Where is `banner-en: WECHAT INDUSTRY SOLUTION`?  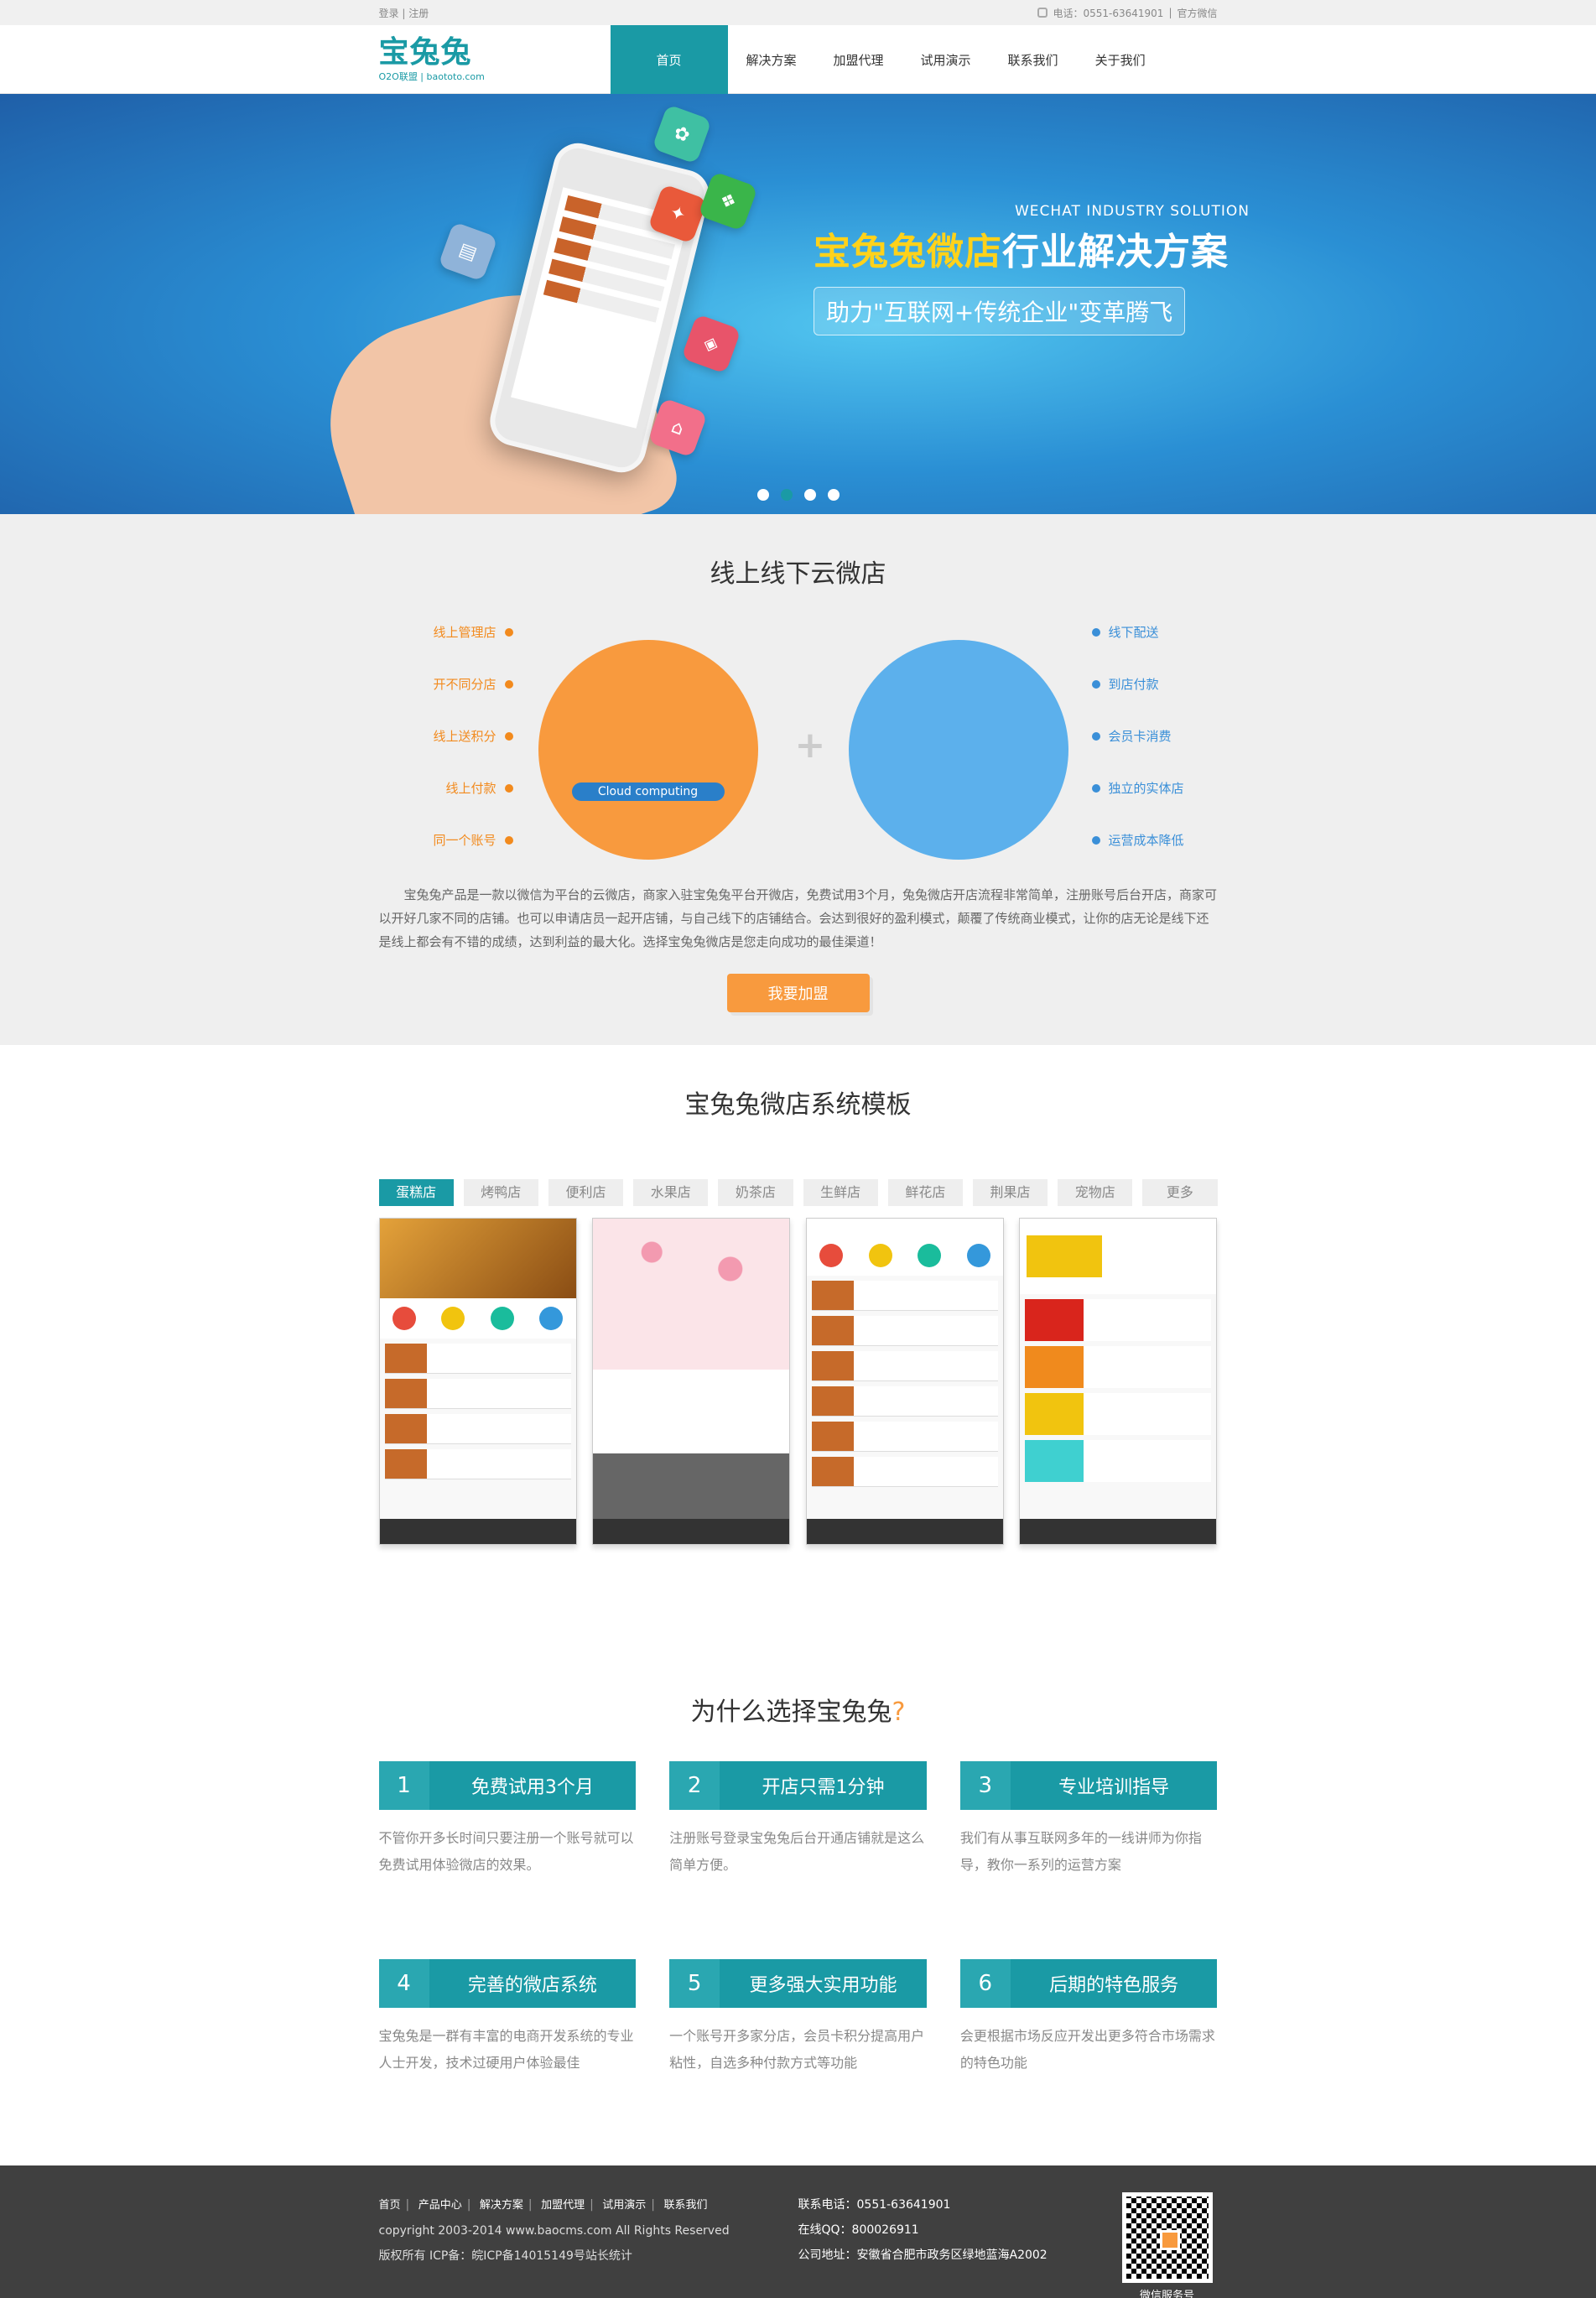
banner-en: WECHAT INDUSTRY SOLUTION is located at coordinates (1132, 212).